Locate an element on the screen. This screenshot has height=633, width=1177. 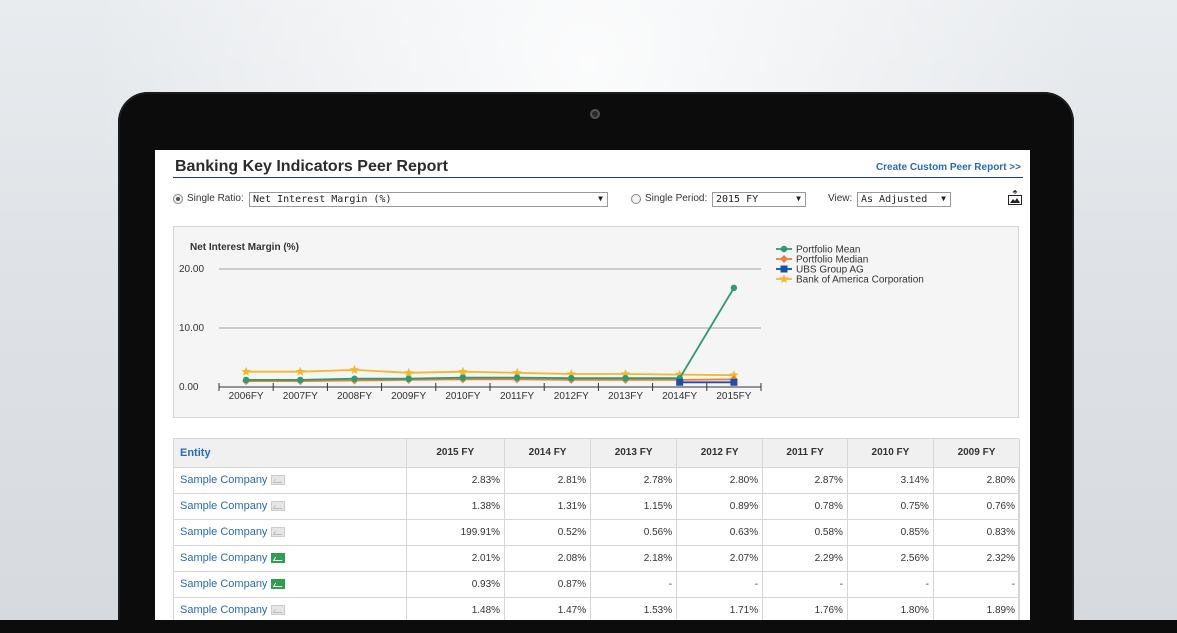
table-cell: 2.87% is located at coordinates (805, 480).